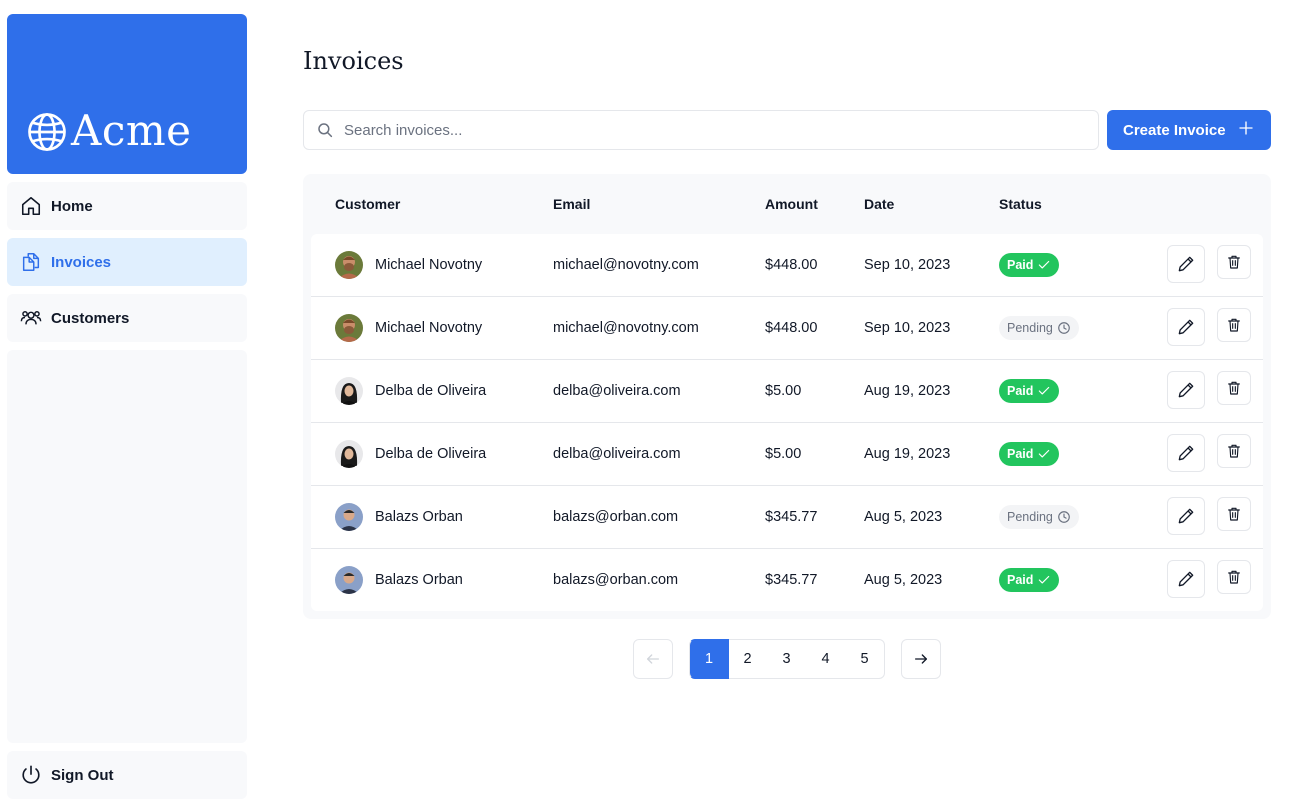  What do you see at coordinates (1246, 130) in the screenshot?
I see `plus-icon` at bounding box center [1246, 130].